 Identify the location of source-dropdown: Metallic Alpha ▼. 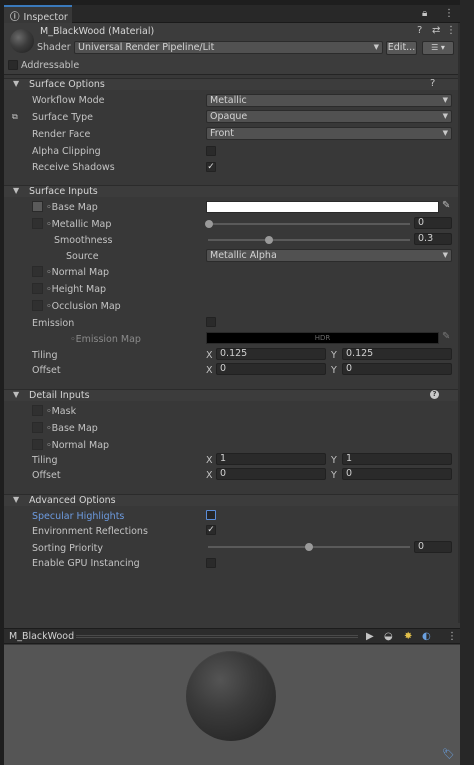
(329, 255).